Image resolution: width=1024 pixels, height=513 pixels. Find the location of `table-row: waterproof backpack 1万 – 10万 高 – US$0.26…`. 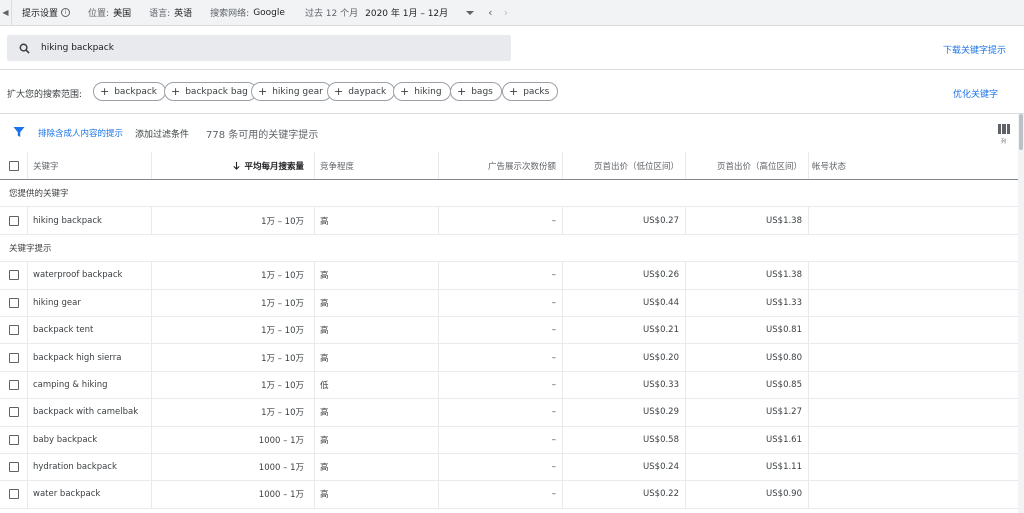

table-row: waterproof backpack 1万 – 10万 高 – US$0.26… is located at coordinates (509, 276).